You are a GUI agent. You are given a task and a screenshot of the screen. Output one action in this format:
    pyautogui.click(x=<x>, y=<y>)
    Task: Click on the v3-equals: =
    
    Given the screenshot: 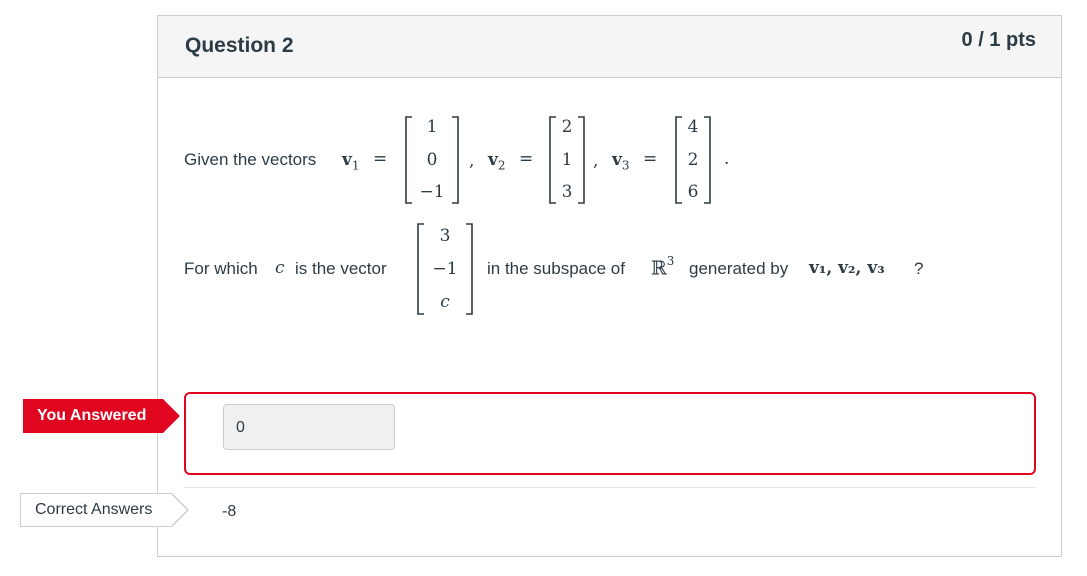 What is the action you would take?
    pyautogui.click(x=650, y=159)
    